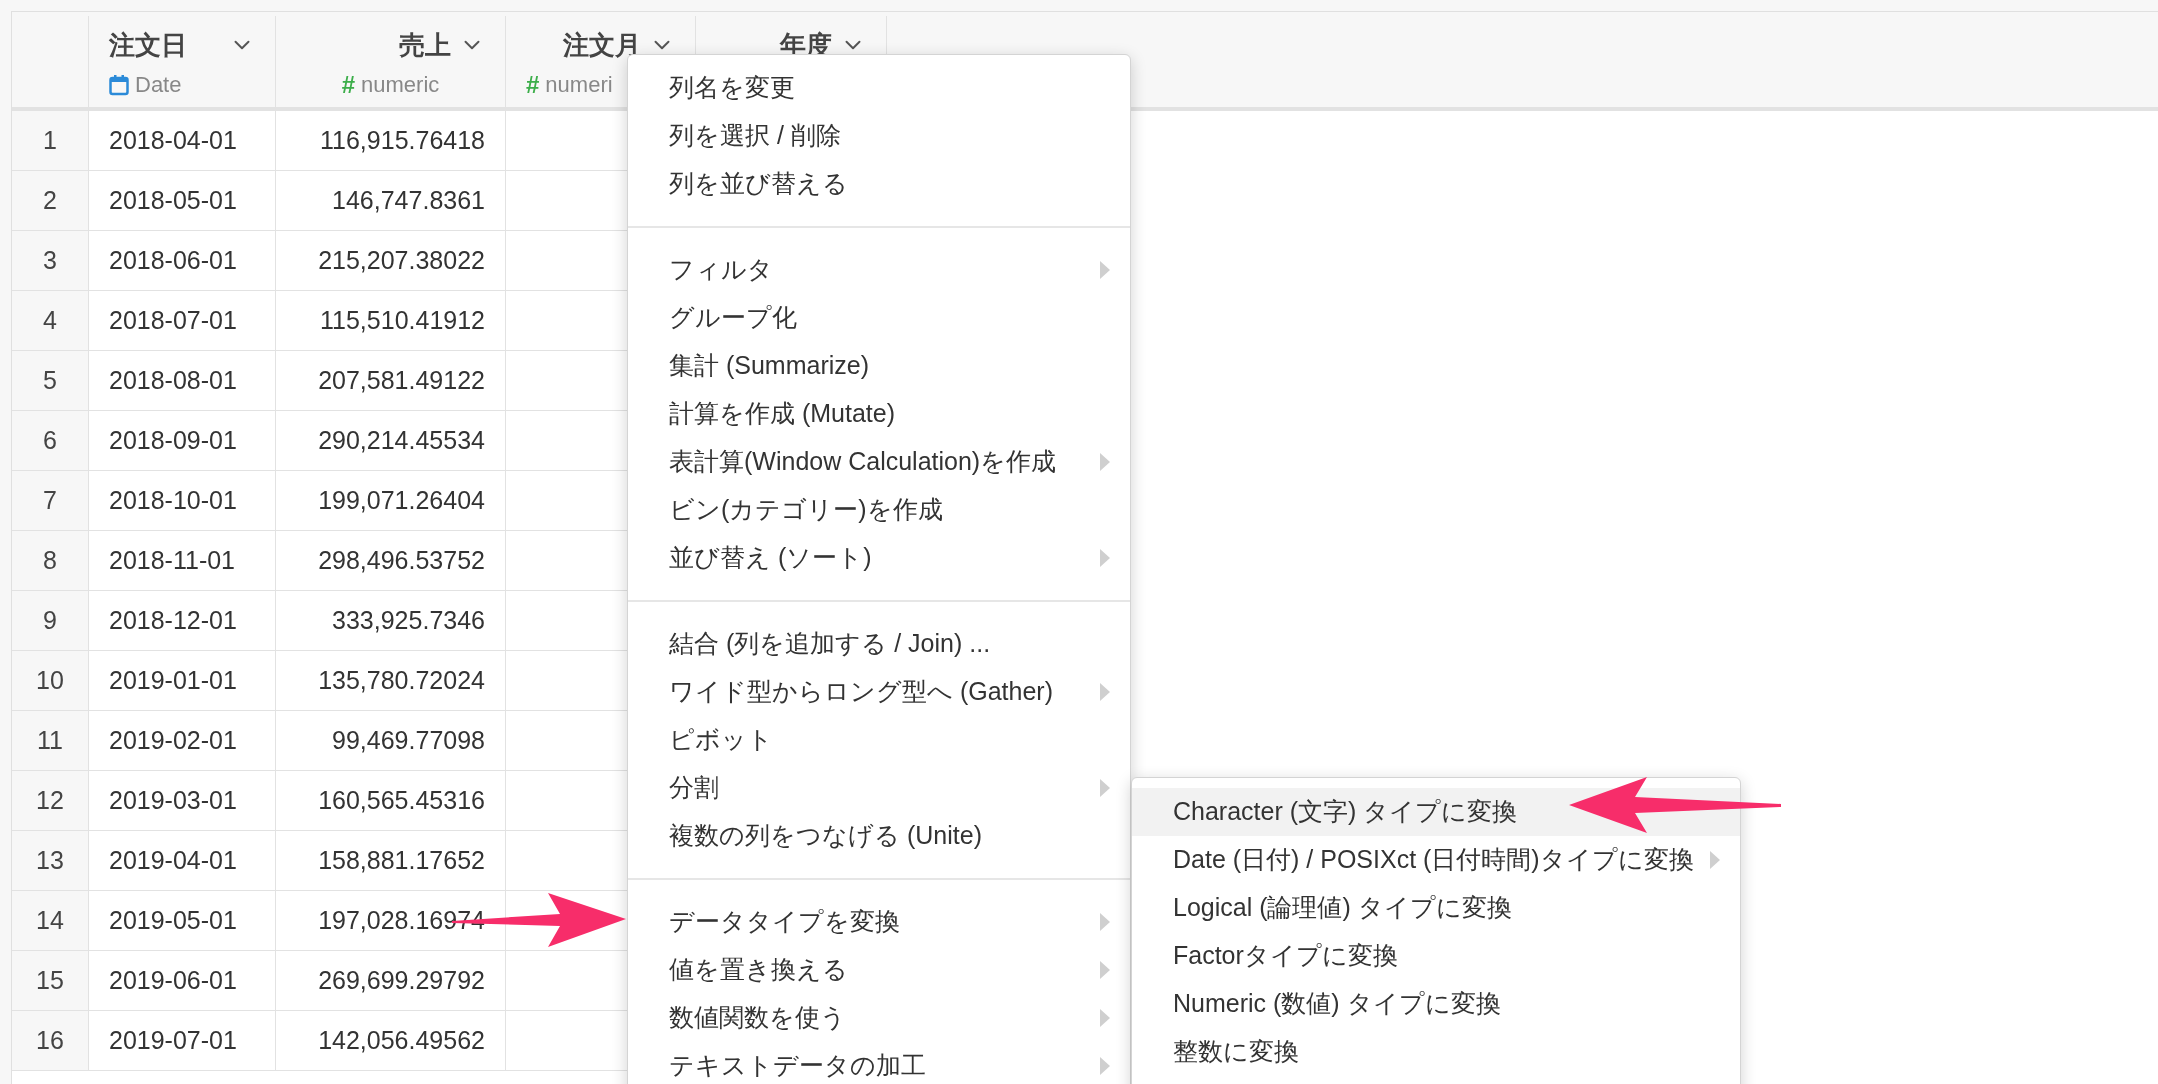  What do you see at coordinates (182, 980) in the screenshot?
I see `table-cell: 2019-06-01` at bounding box center [182, 980].